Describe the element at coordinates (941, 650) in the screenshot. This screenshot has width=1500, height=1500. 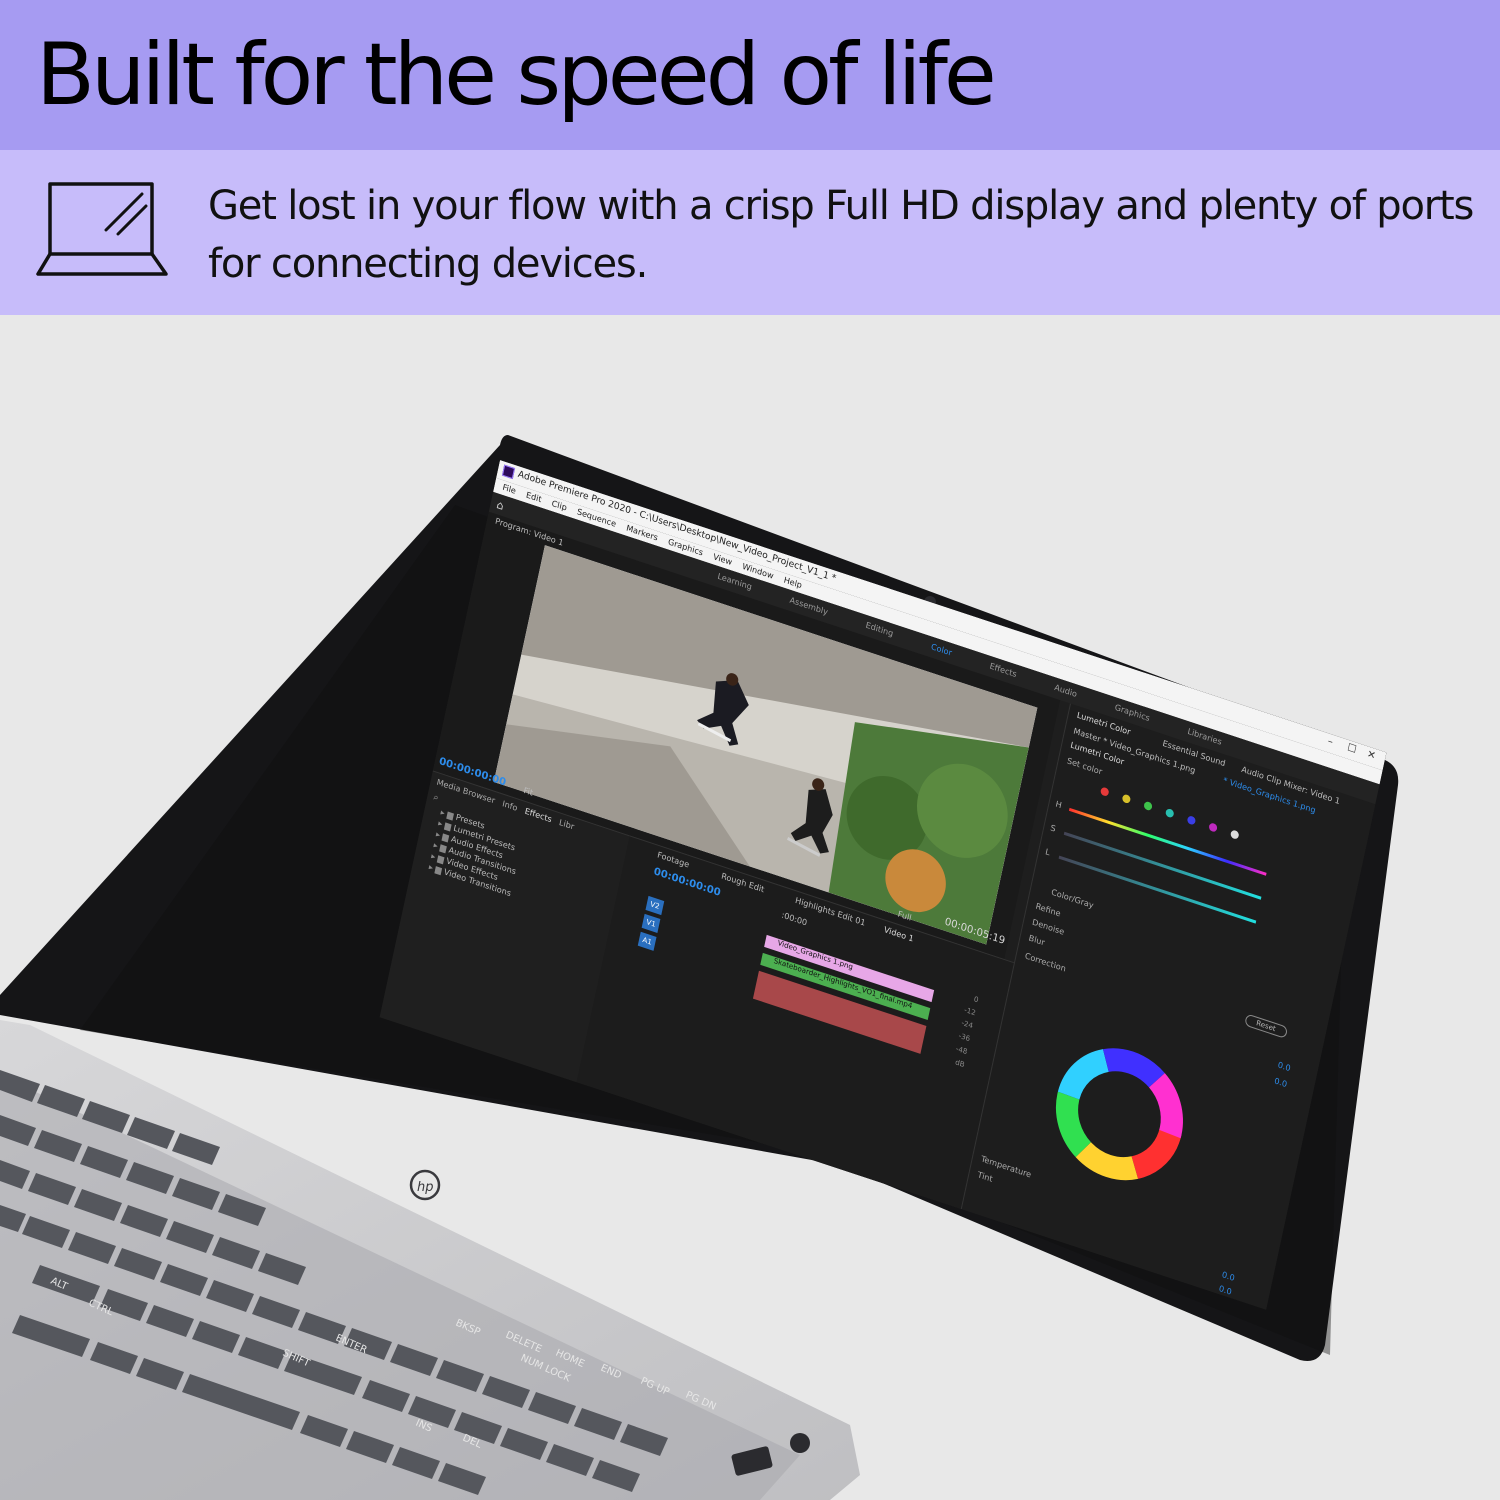
I see `tab-color: Color` at that location.